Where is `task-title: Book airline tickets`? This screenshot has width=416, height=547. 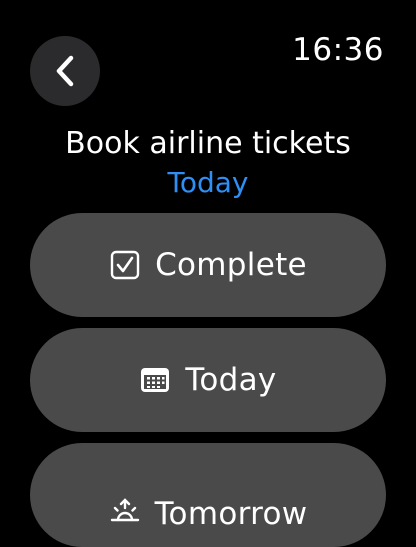
task-title: Book airline tickets is located at coordinates (208, 143).